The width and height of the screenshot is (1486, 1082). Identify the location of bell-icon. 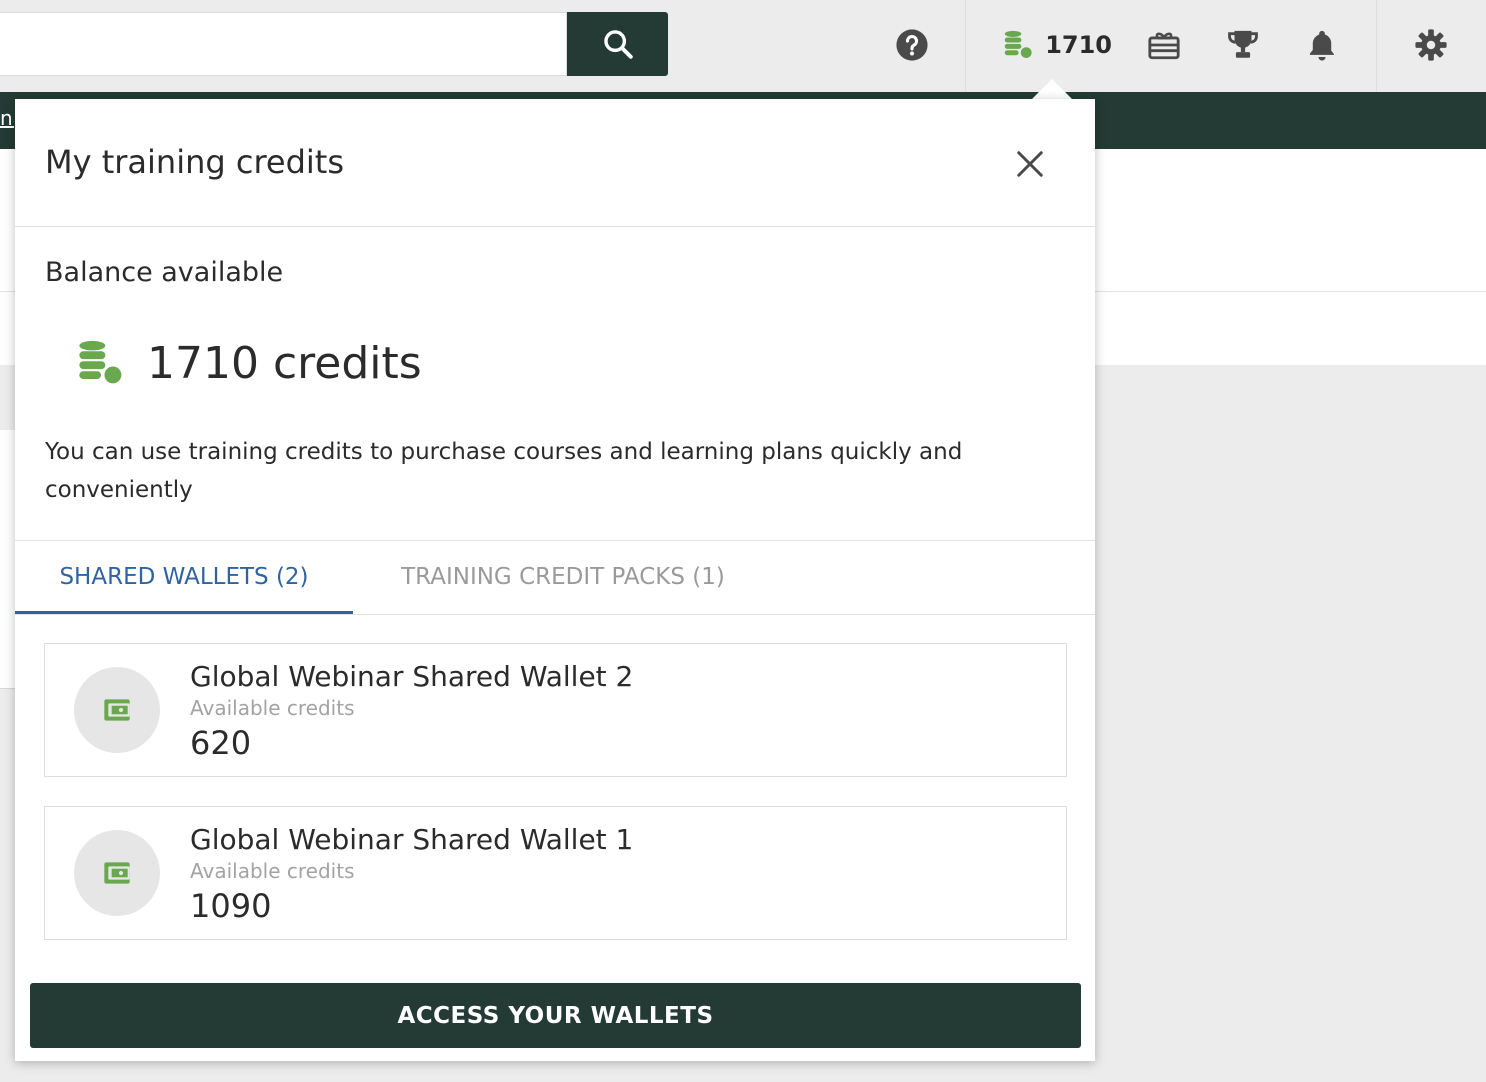
(1322, 45).